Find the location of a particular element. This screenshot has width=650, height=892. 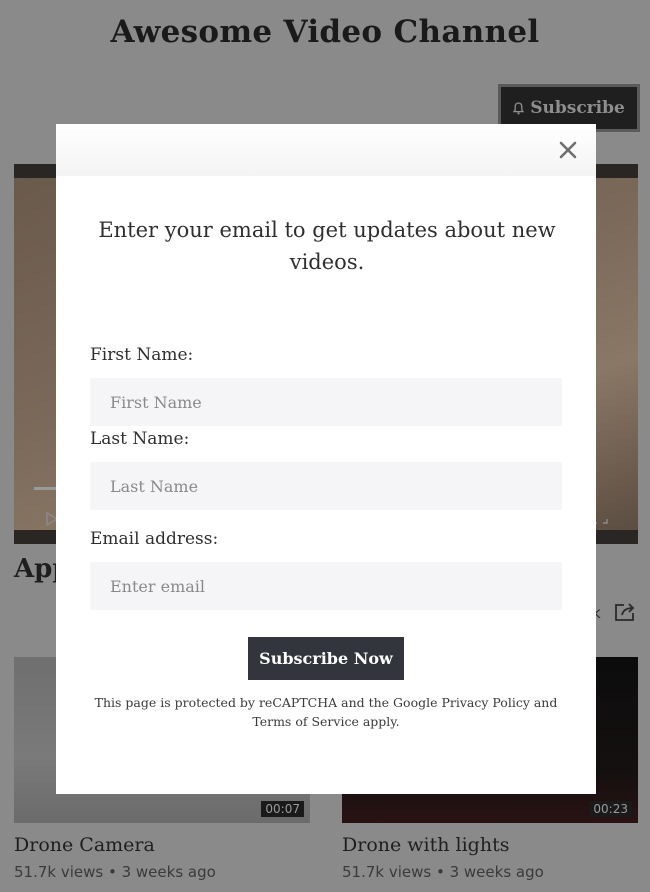

email-input is located at coordinates (326, 586).